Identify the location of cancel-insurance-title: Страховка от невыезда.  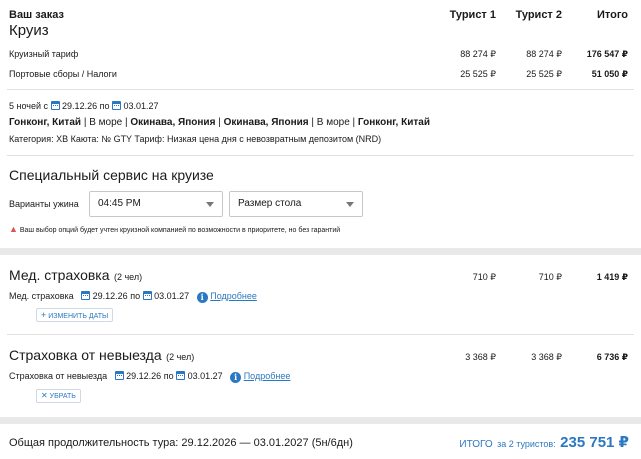
(85, 355).